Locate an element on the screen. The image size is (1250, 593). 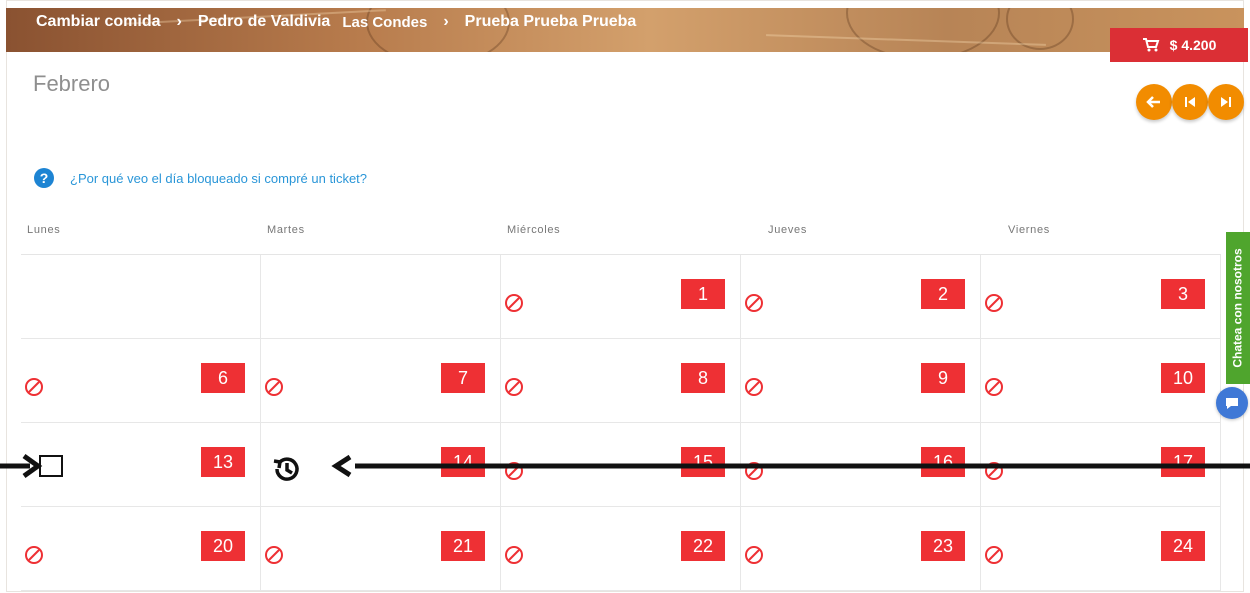
cart-total: $ 4.200 is located at coordinates (1193, 45).